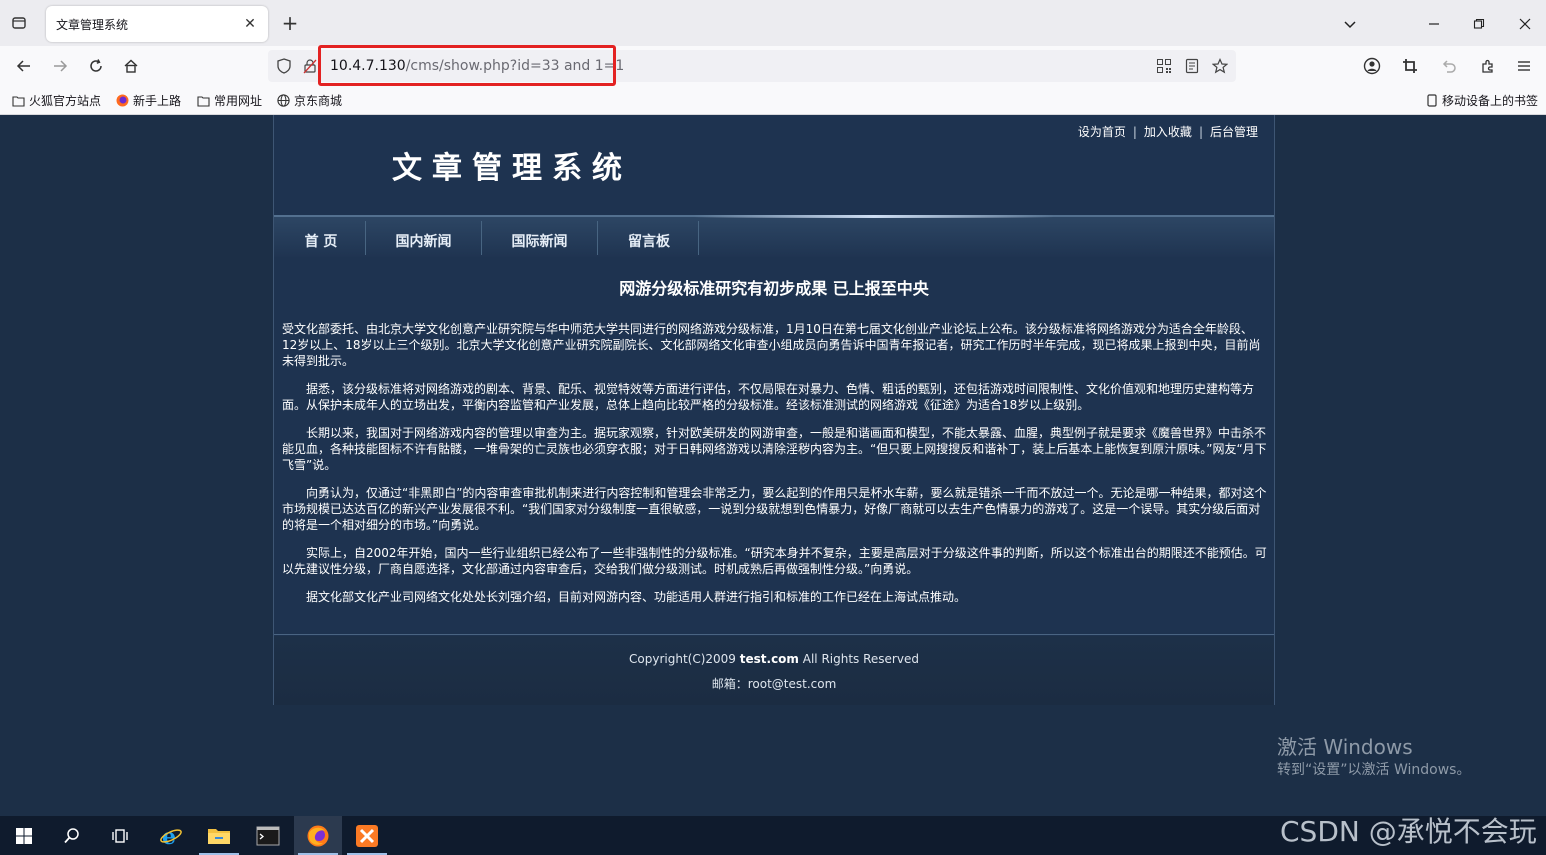 The width and height of the screenshot is (1546, 855). I want to click on task-view-icon, so click(120, 835).